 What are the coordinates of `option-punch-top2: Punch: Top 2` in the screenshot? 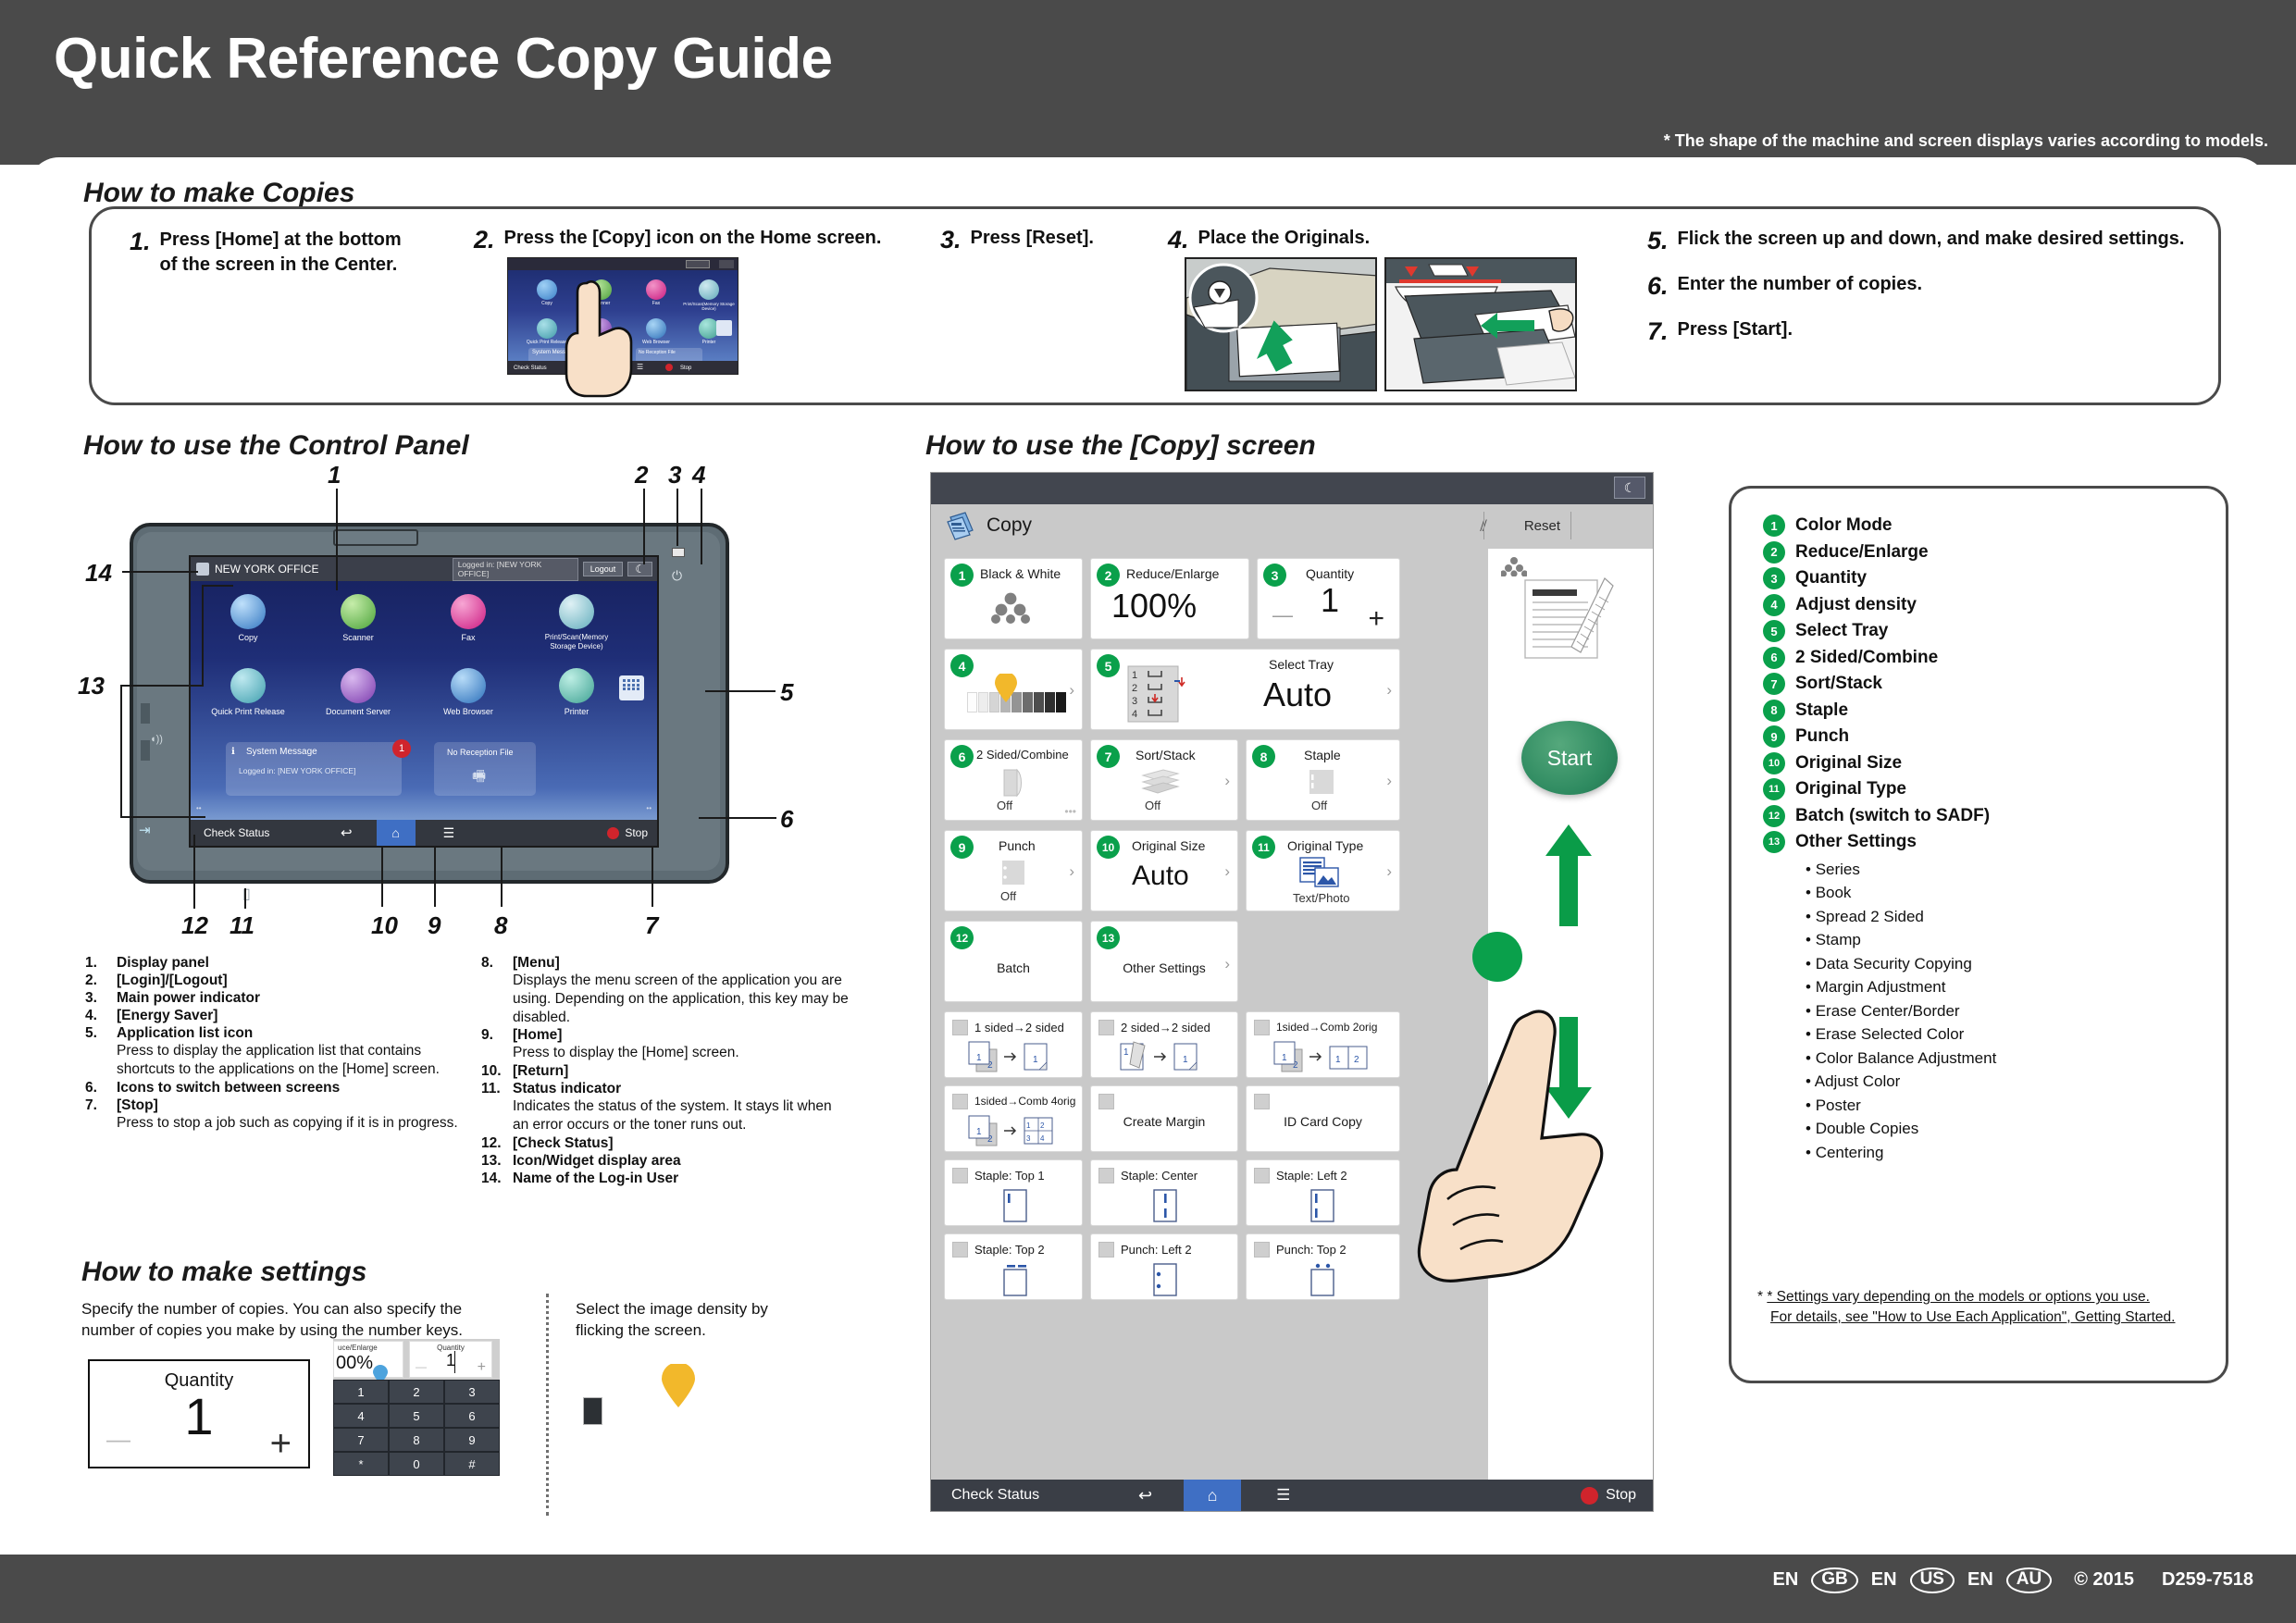 It's located at (1323, 1266).